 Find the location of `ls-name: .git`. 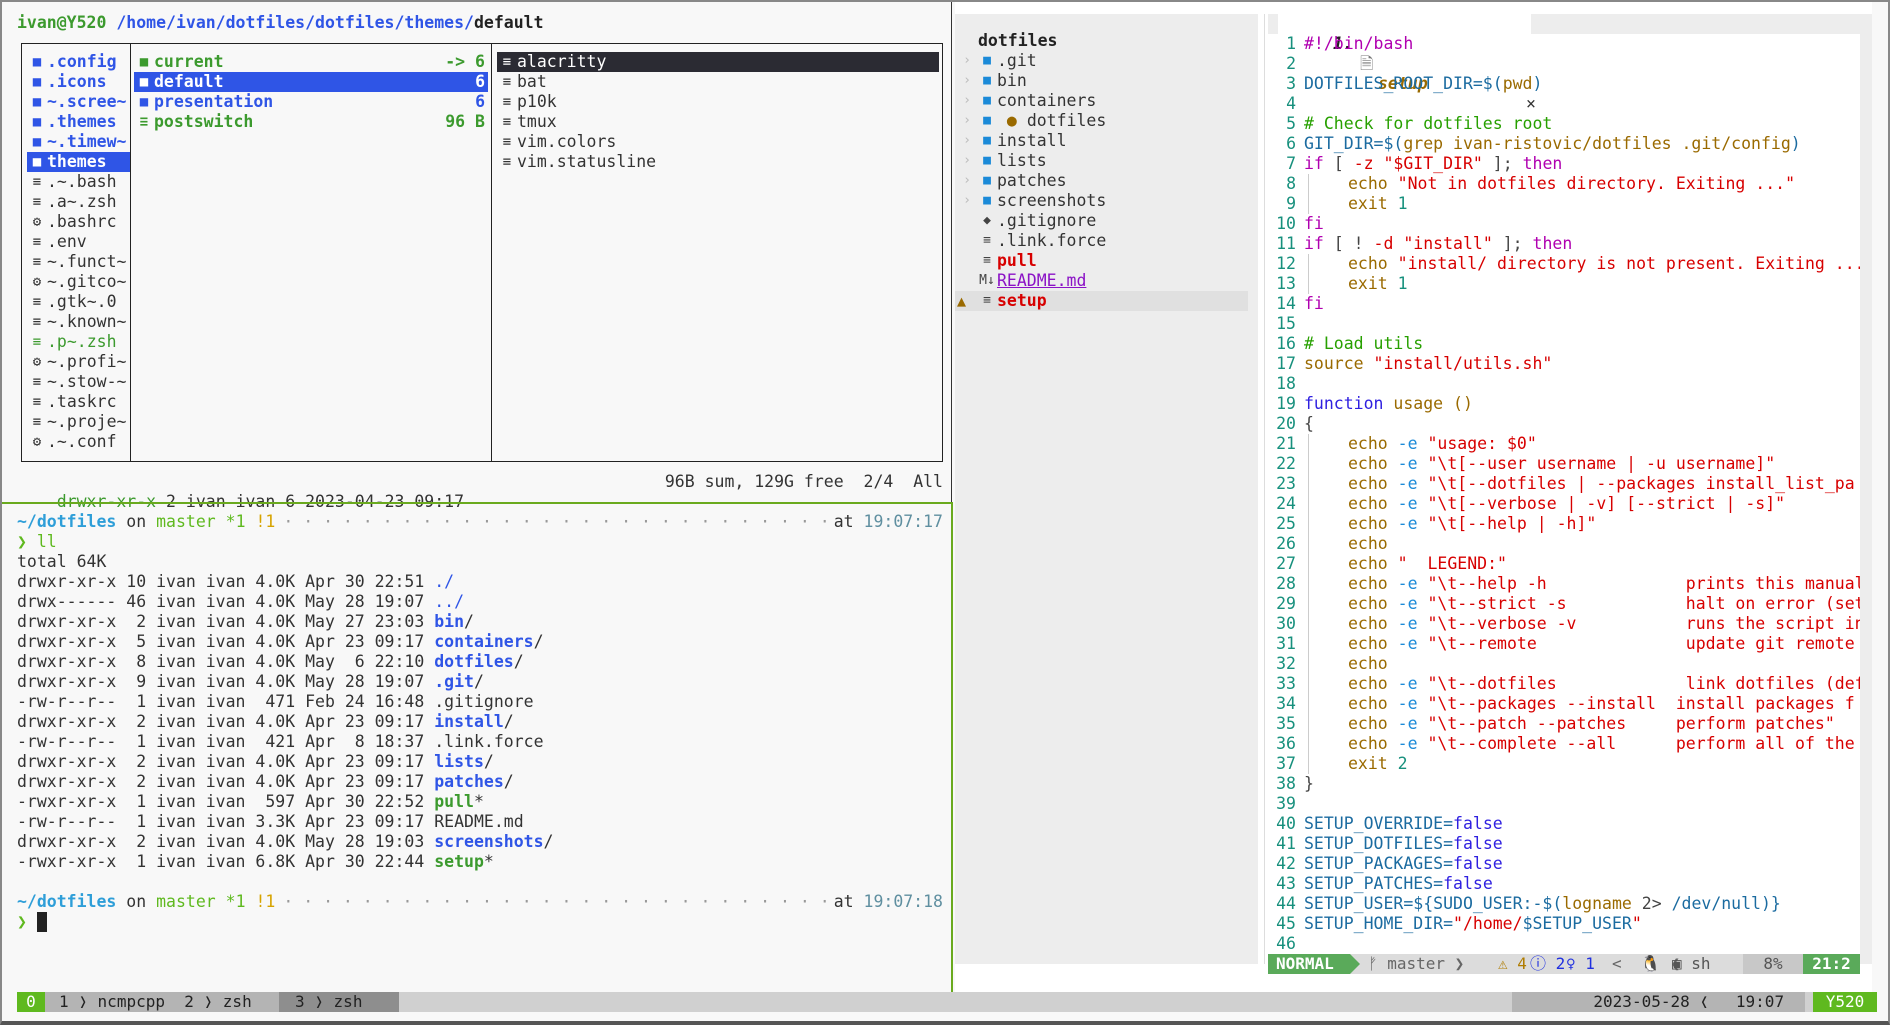

ls-name: .git is located at coordinates (454, 681).